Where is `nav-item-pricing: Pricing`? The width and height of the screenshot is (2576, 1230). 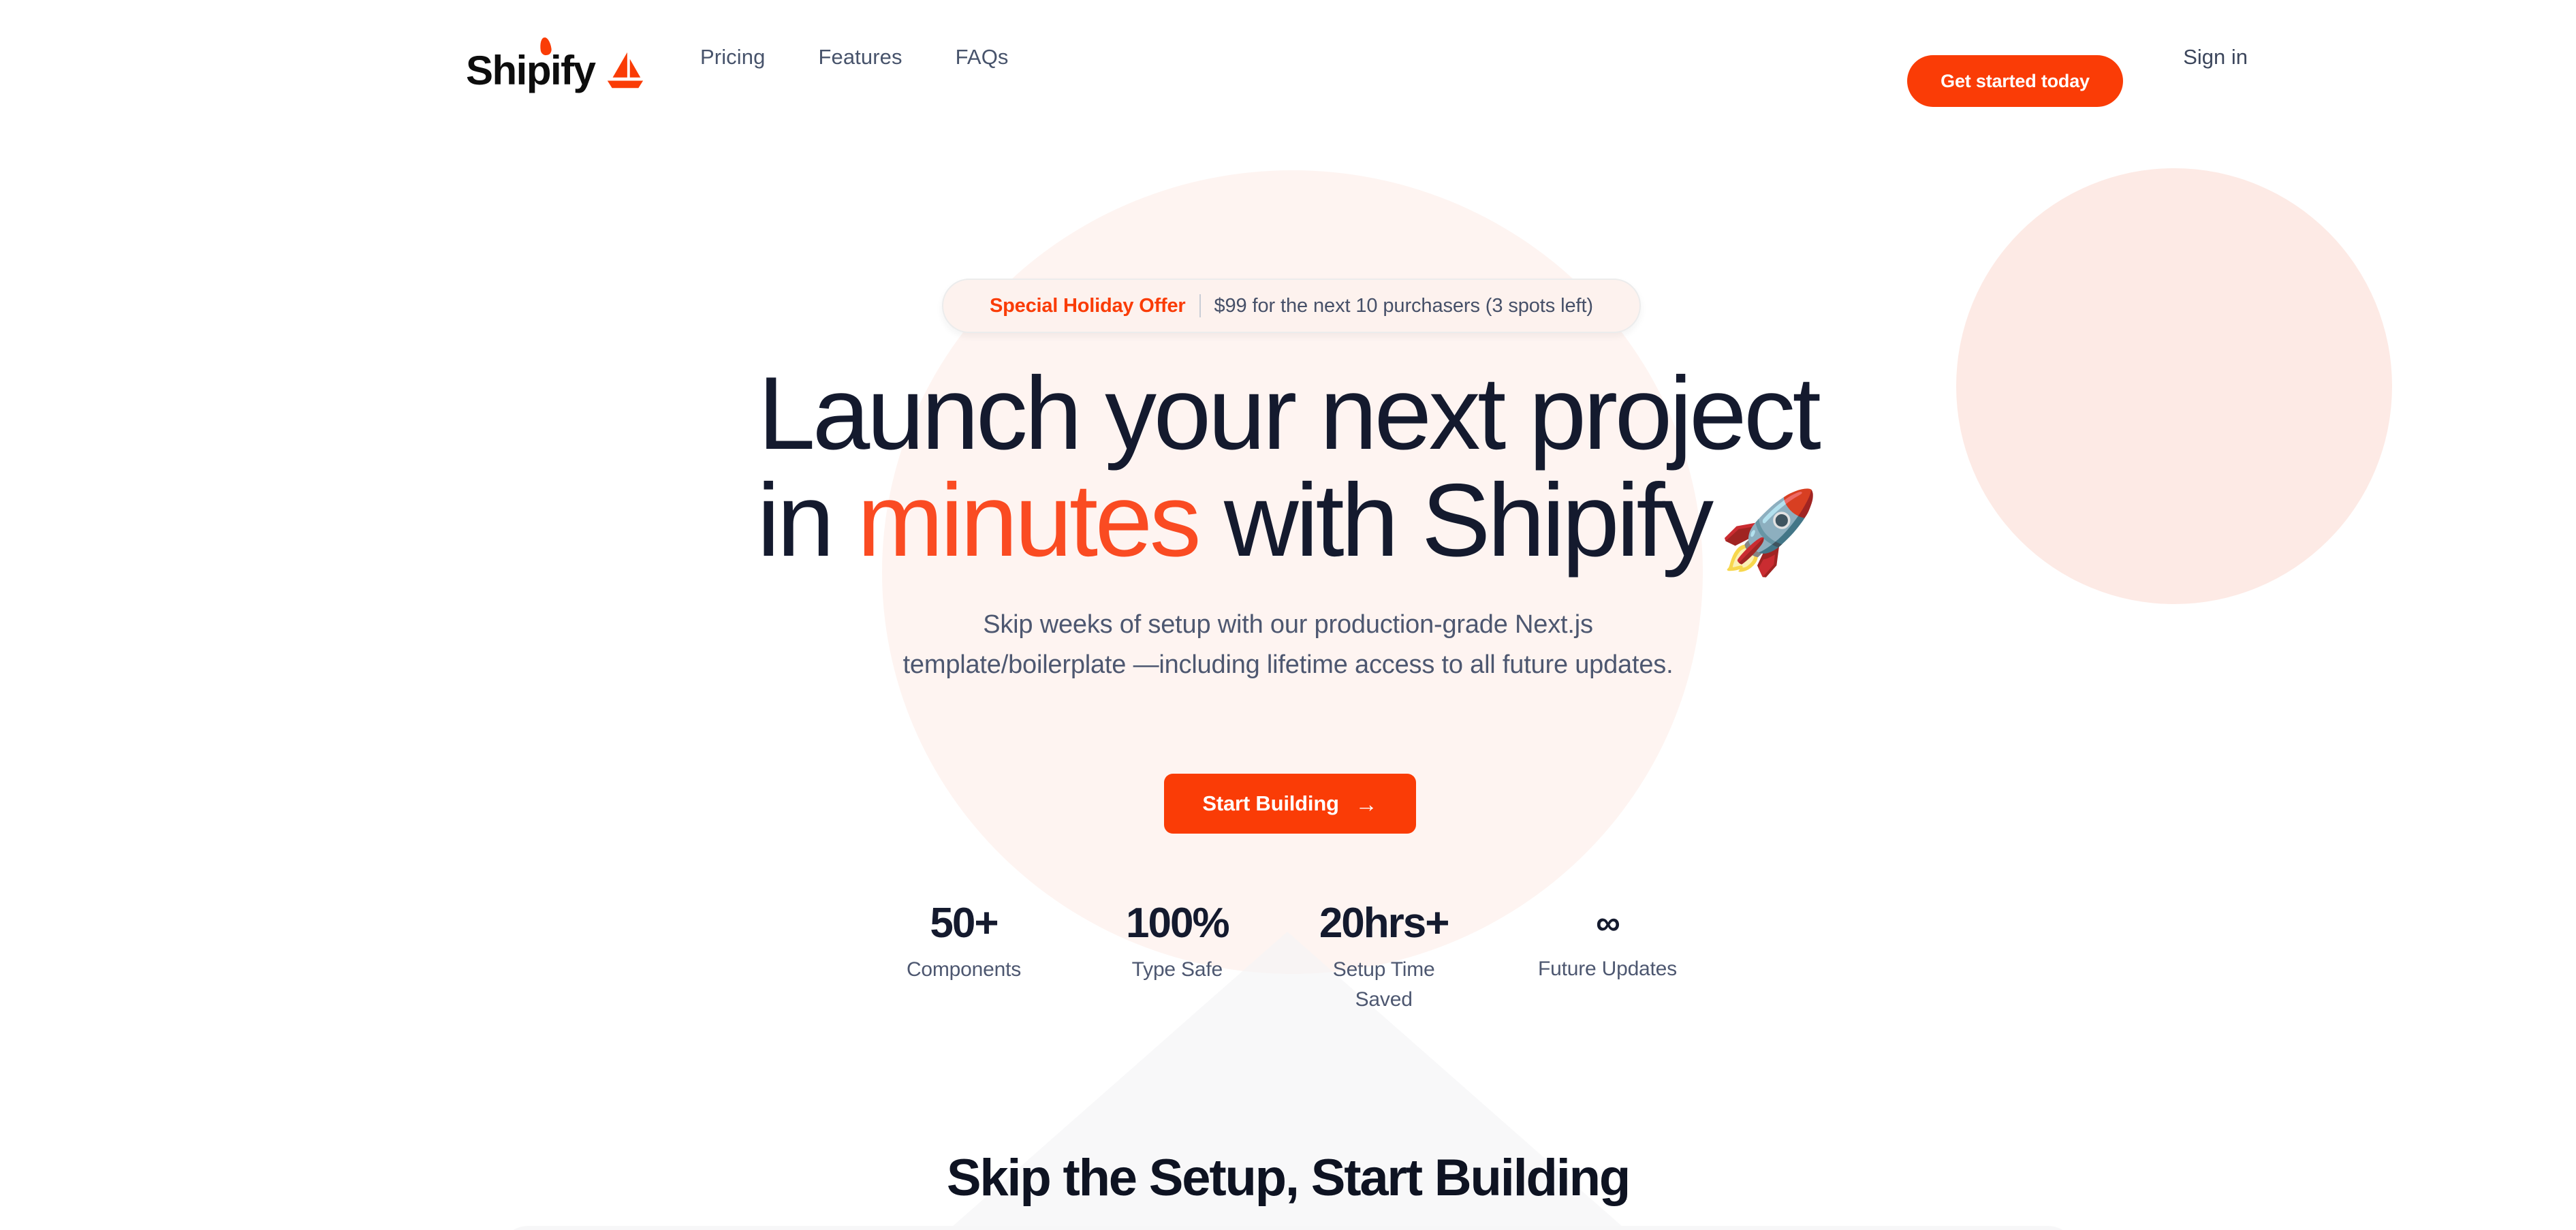 nav-item-pricing: Pricing is located at coordinates (732, 57).